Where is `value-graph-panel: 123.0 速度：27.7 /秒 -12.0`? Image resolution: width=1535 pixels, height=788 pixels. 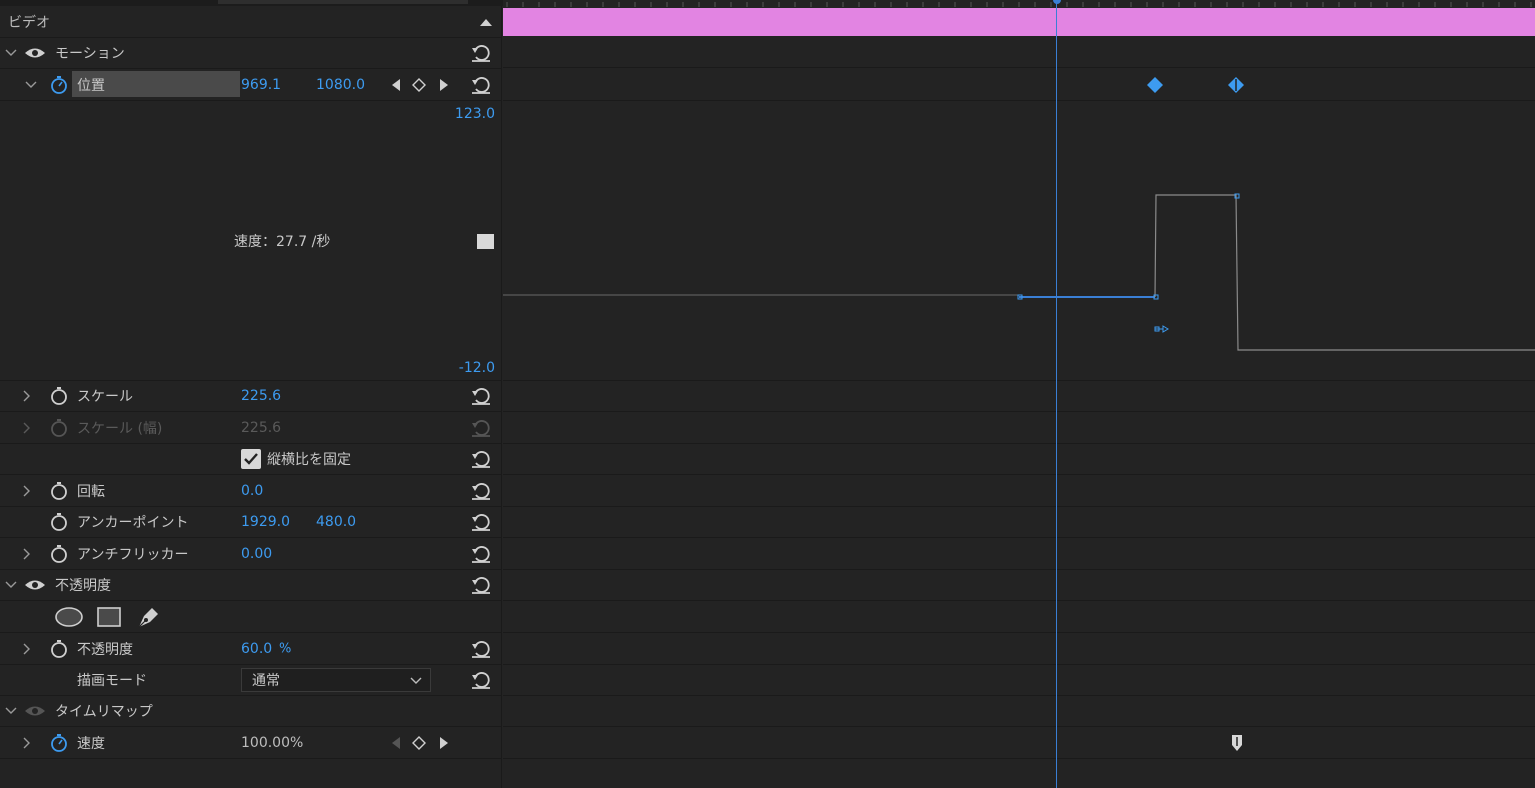 value-graph-panel: 123.0 速度：27.7 /秒 -12.0 is located at coordinates (251, 241).